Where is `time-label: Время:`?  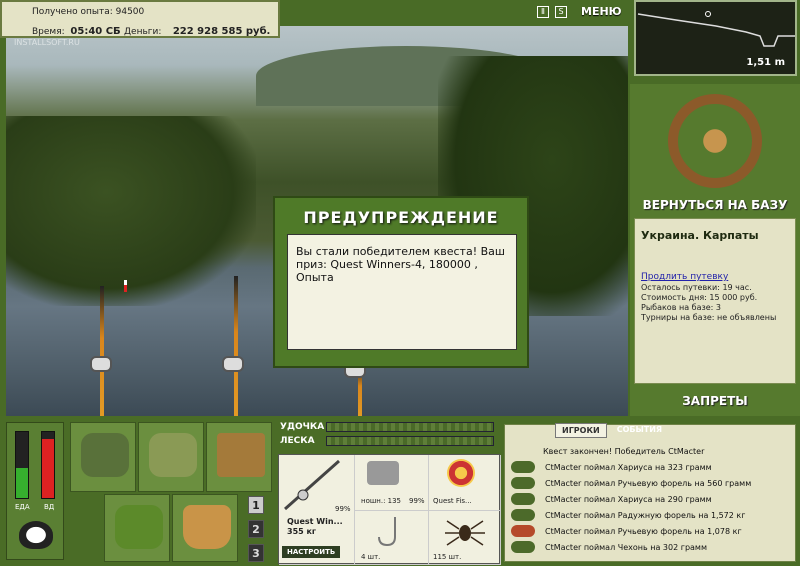
time-label: Время: is located at coordinates (48, 32).